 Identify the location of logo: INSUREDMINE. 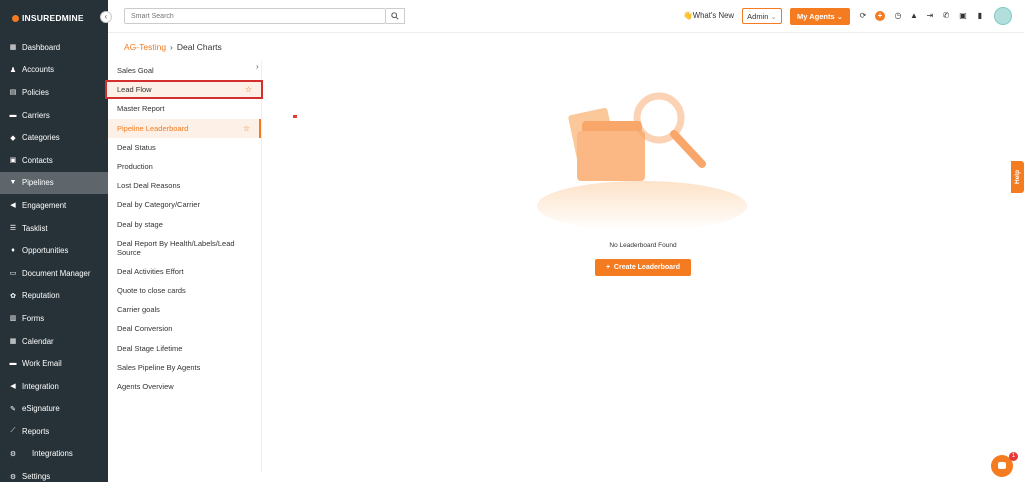
(54, 18).